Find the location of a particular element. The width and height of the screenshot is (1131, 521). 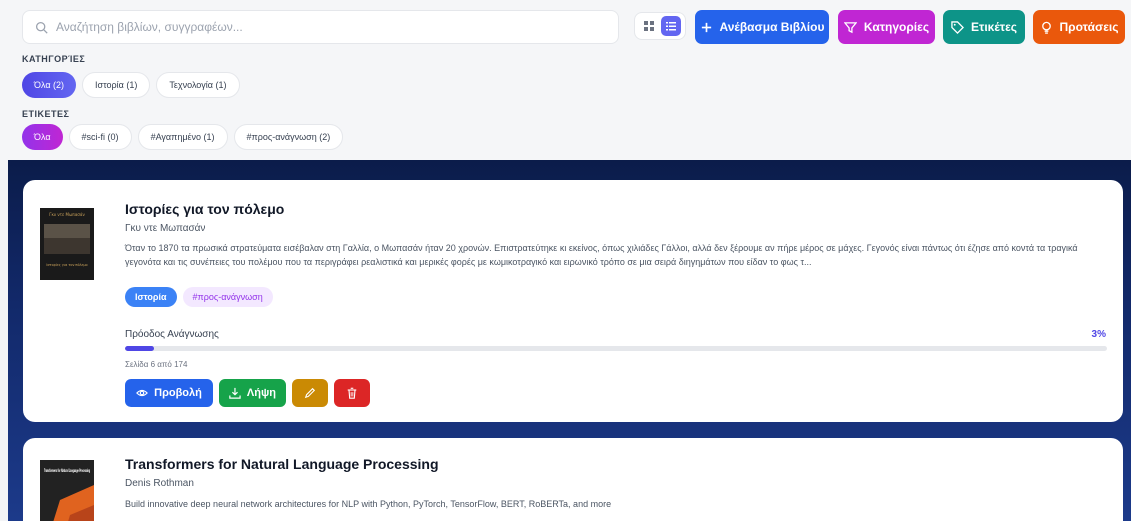

suggestions-label: Προτάσεις is located at coordinates (1089, 27).